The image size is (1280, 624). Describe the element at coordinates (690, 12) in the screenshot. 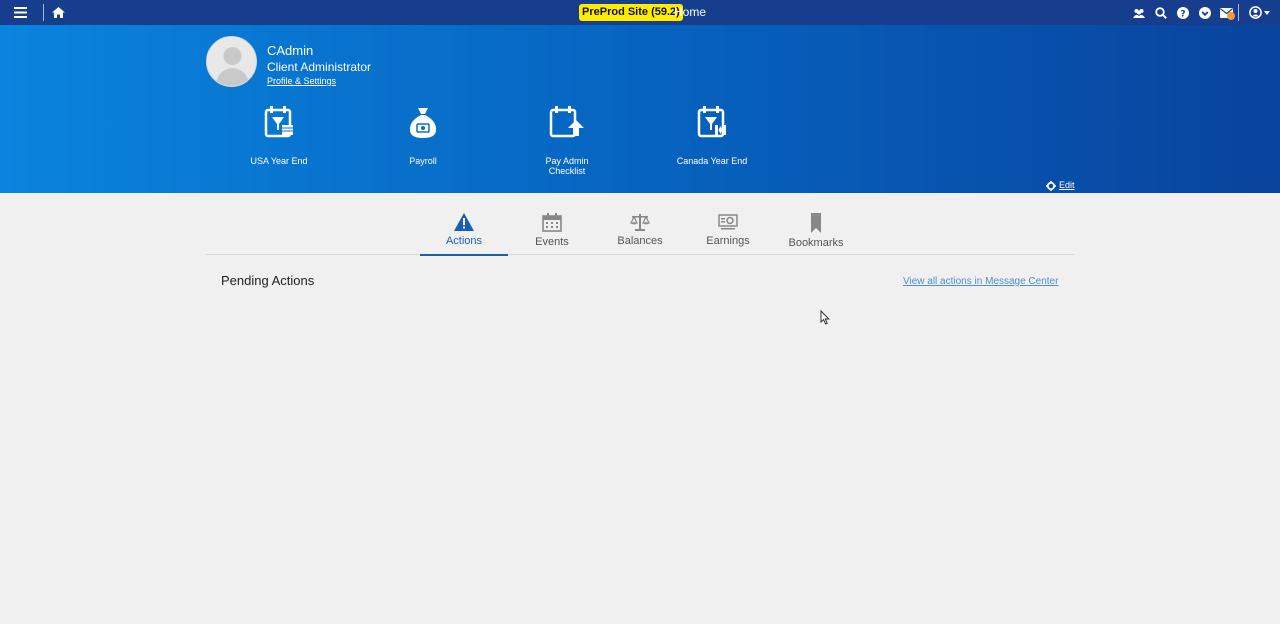

I see `page-title: Home` at that location.